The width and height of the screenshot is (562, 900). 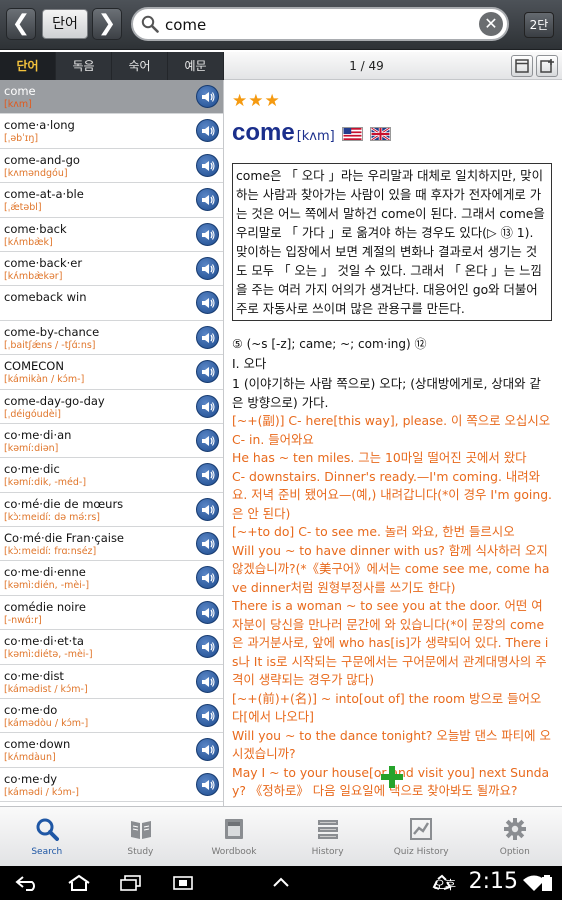 I want to click on word-pronunciation: [kʌ́mdàun], so click(x=30, y=758).